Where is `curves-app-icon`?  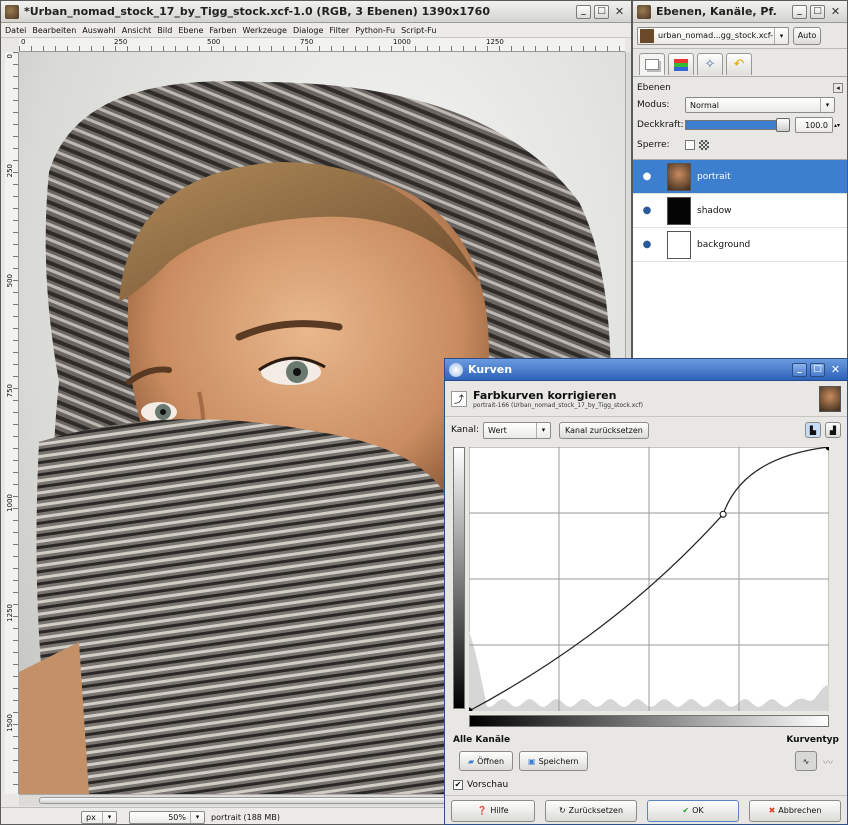 curves-app-icon is located at coordinates (456, 369).